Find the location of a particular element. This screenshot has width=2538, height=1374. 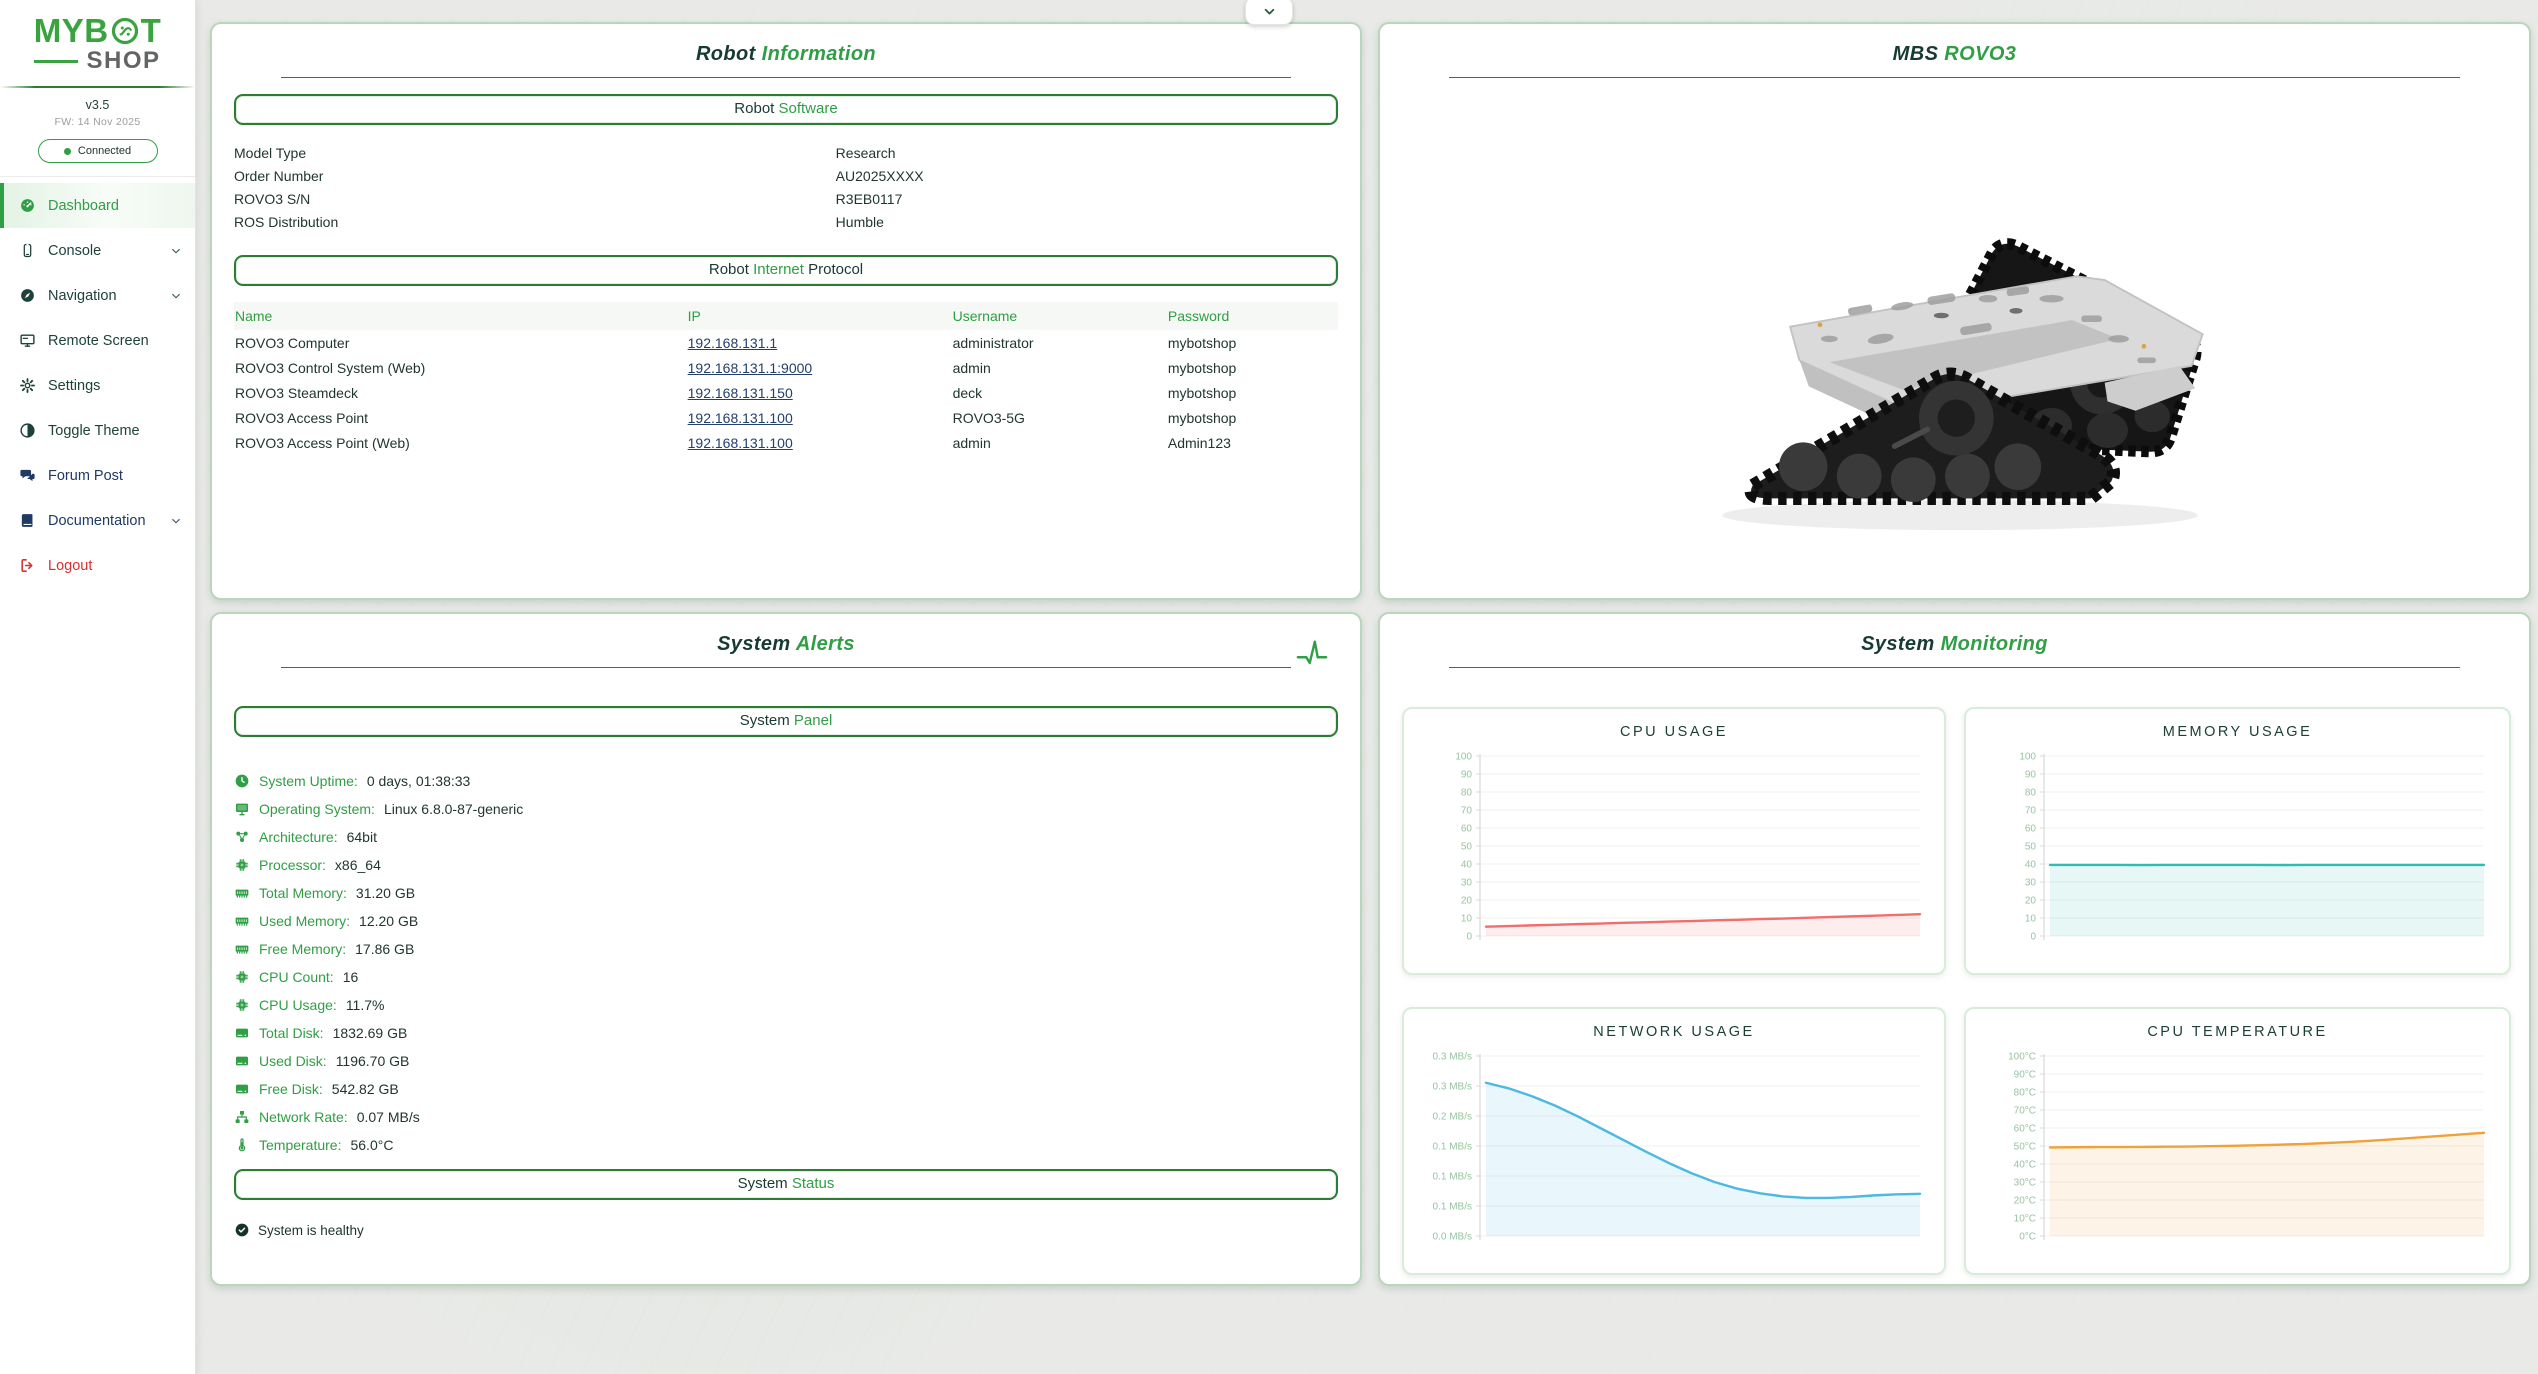

robot-3d-image is located at coordinates (1963, 384).